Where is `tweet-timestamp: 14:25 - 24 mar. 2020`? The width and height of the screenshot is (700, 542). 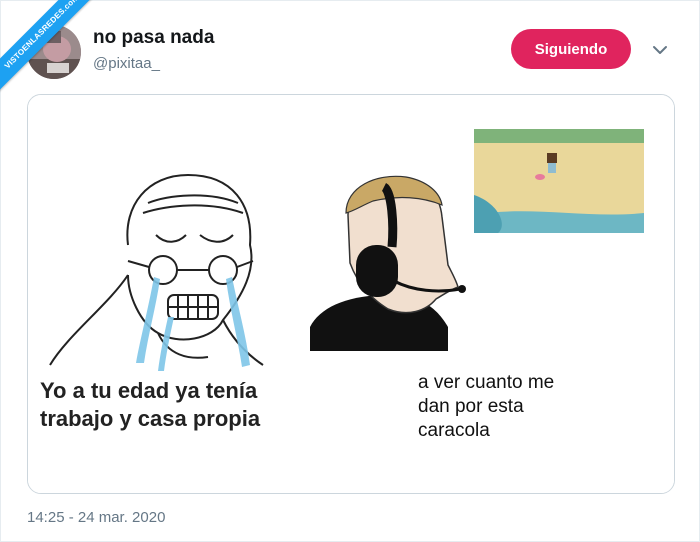
tweet-timestamp: 14:25 - 24 mar. 2020 is located at coordinates (96, 517).